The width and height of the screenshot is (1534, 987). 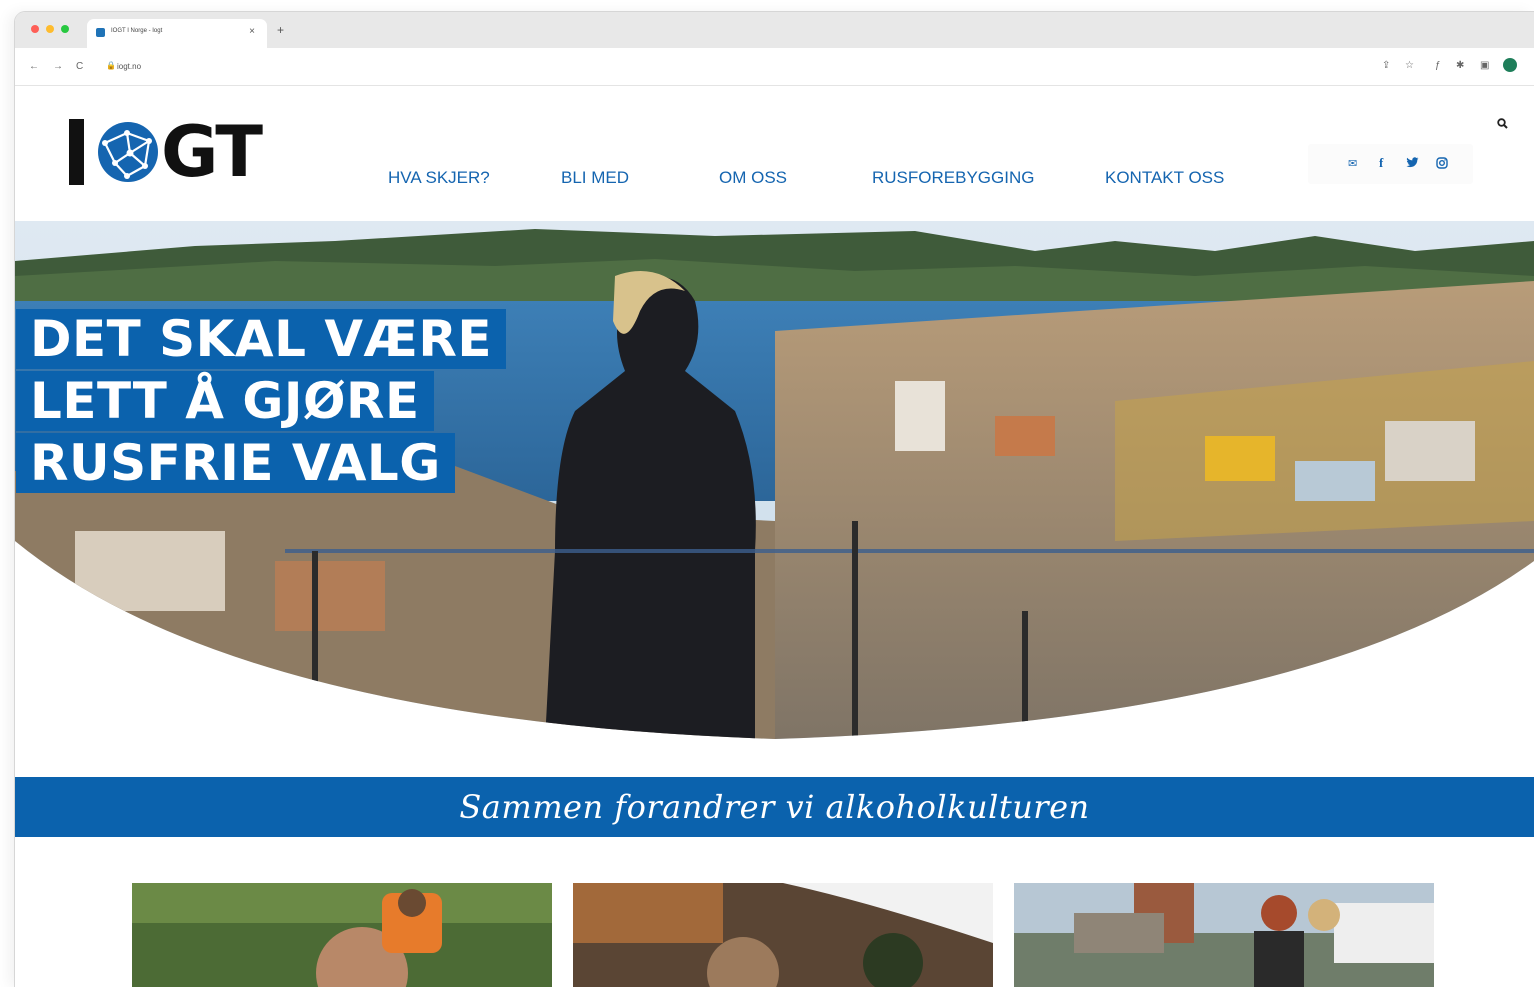 I want to click on maximize-window-button, so click(x=65, y=29).